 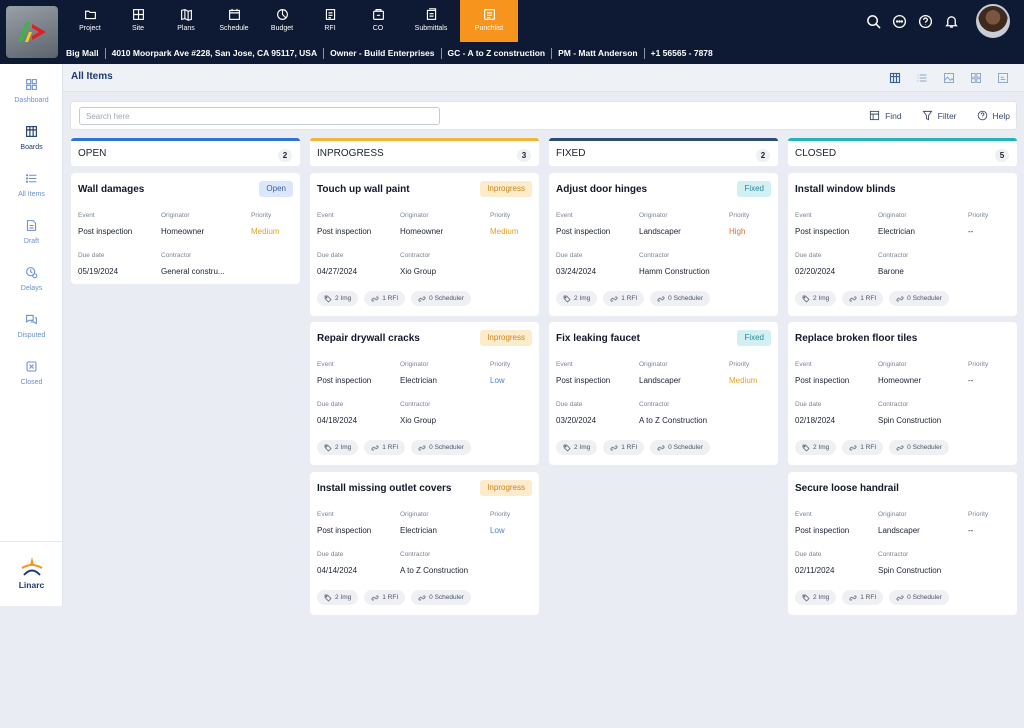 What do you see at coordinates (378, 21) in the screenshot?
I see `nav-co: CO` at bounding box center [378, 21].